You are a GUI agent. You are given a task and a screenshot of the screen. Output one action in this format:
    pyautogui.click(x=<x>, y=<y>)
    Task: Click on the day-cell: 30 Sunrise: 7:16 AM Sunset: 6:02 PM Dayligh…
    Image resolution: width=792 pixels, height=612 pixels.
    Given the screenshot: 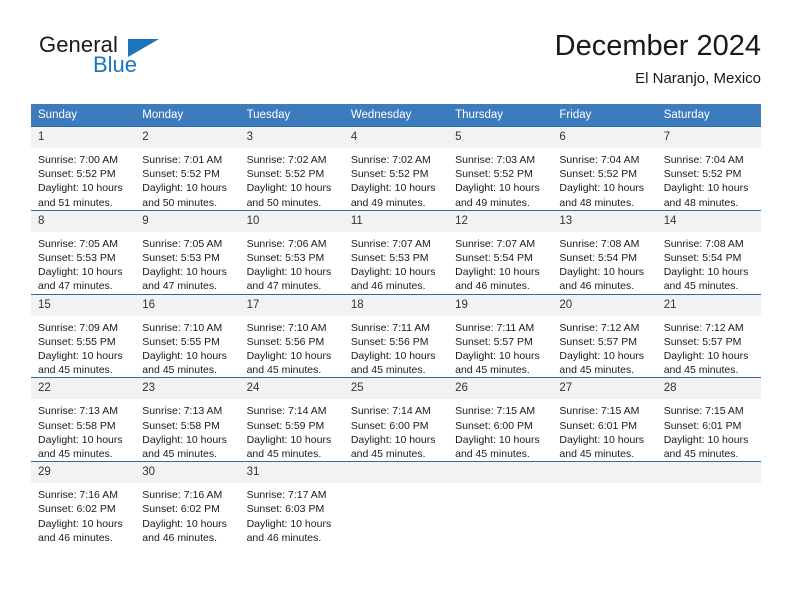 What is the action you would take?
    pyautogui.click(x=187, y=503)
    